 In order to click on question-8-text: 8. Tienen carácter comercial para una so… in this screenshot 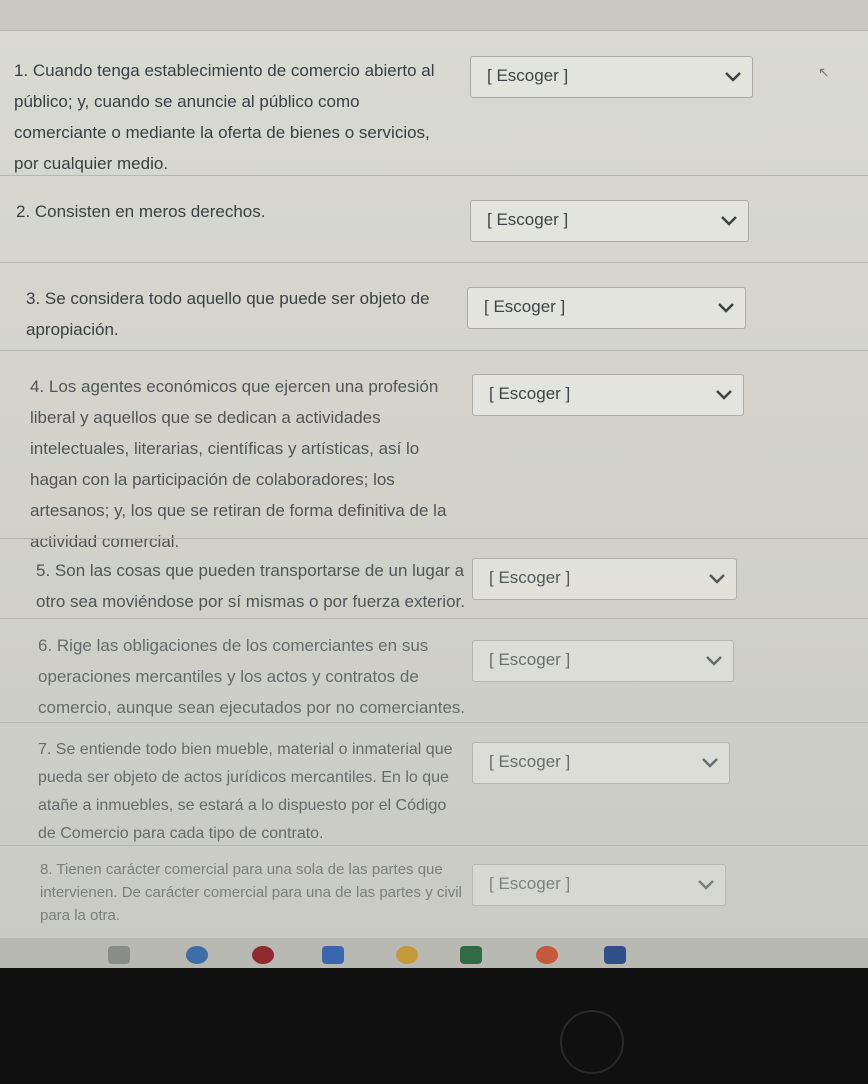, I will do `click(251, 892)`.